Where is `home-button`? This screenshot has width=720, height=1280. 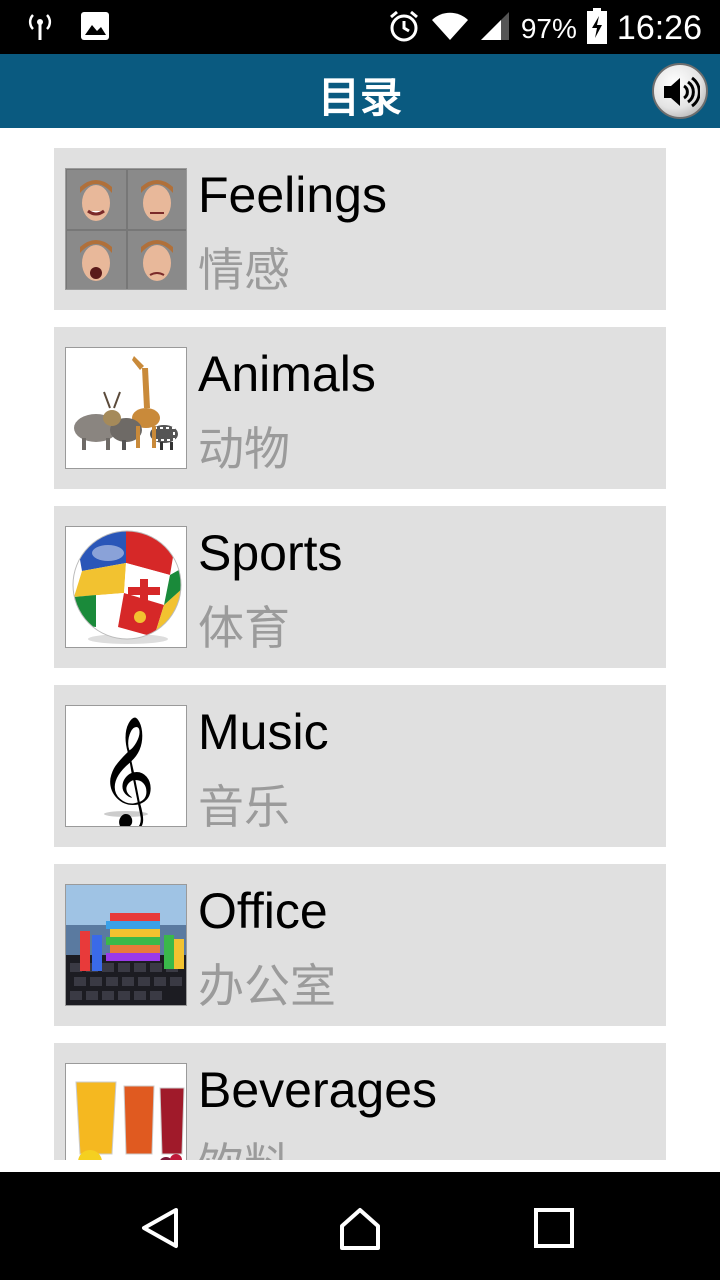
home-button is located at coordinates (360, 1228).